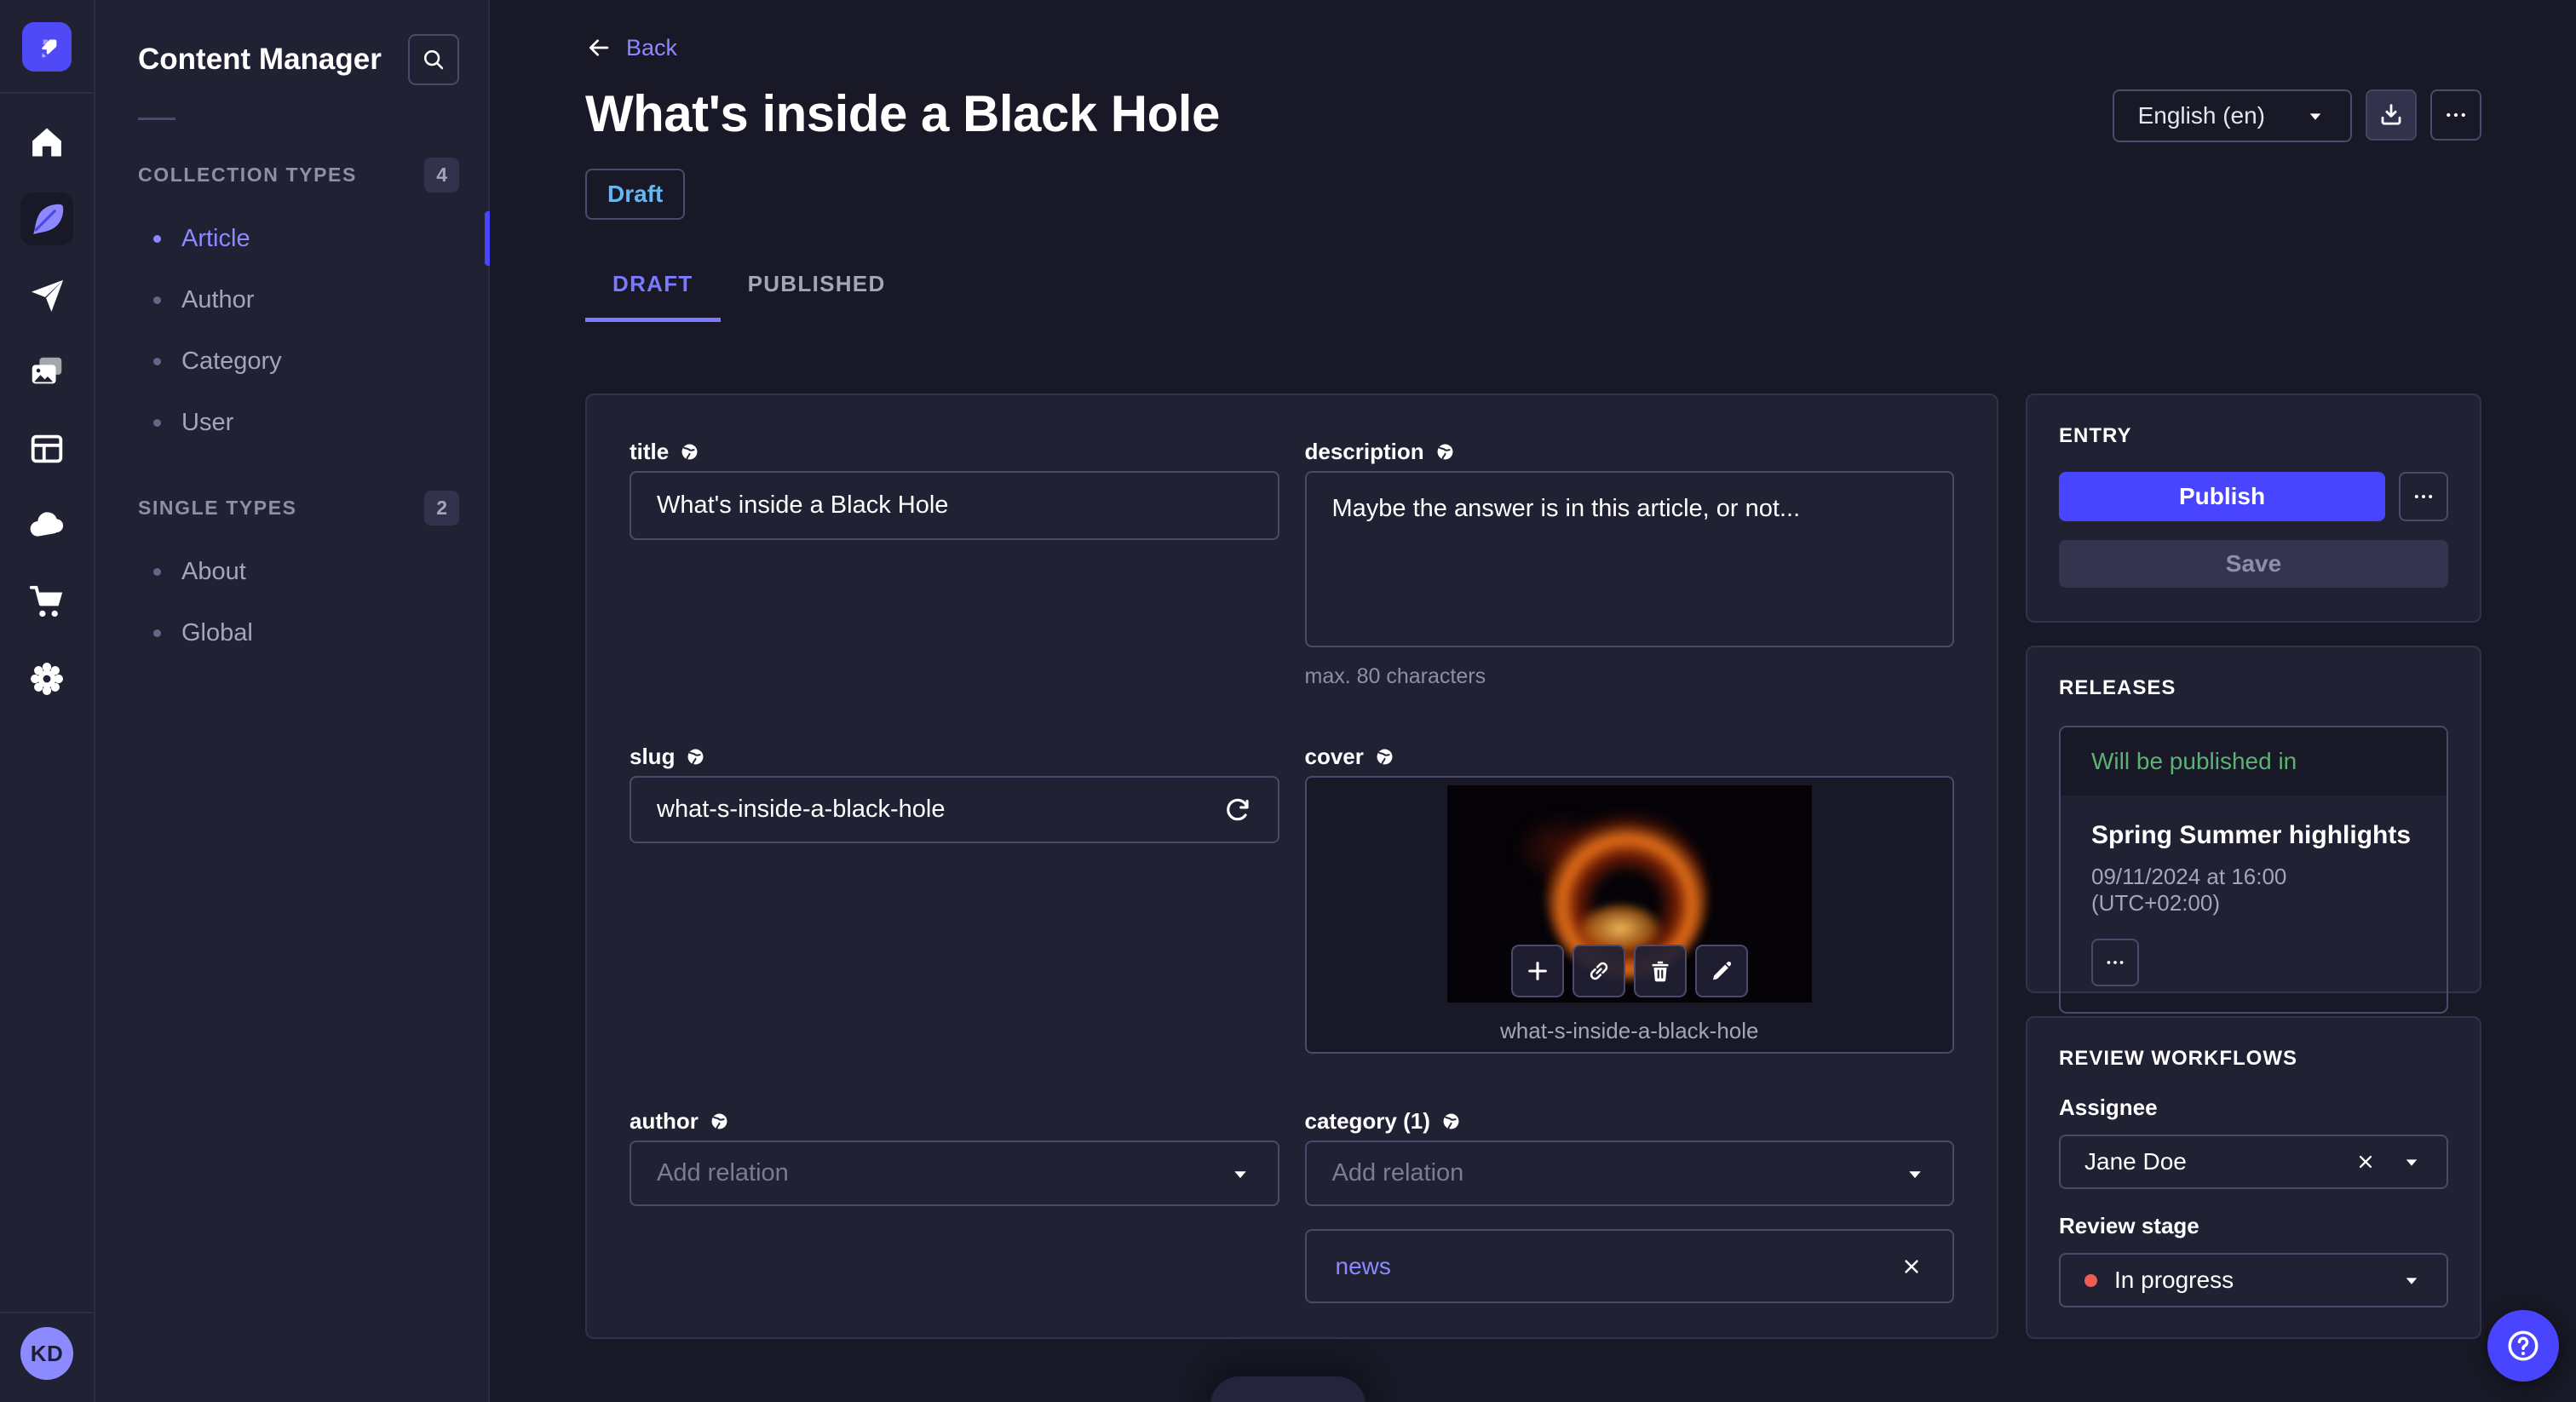  What do you see at coordinates (46, 142) in the screenshot?
I see `home-icon` at bounding box center [46, 142].